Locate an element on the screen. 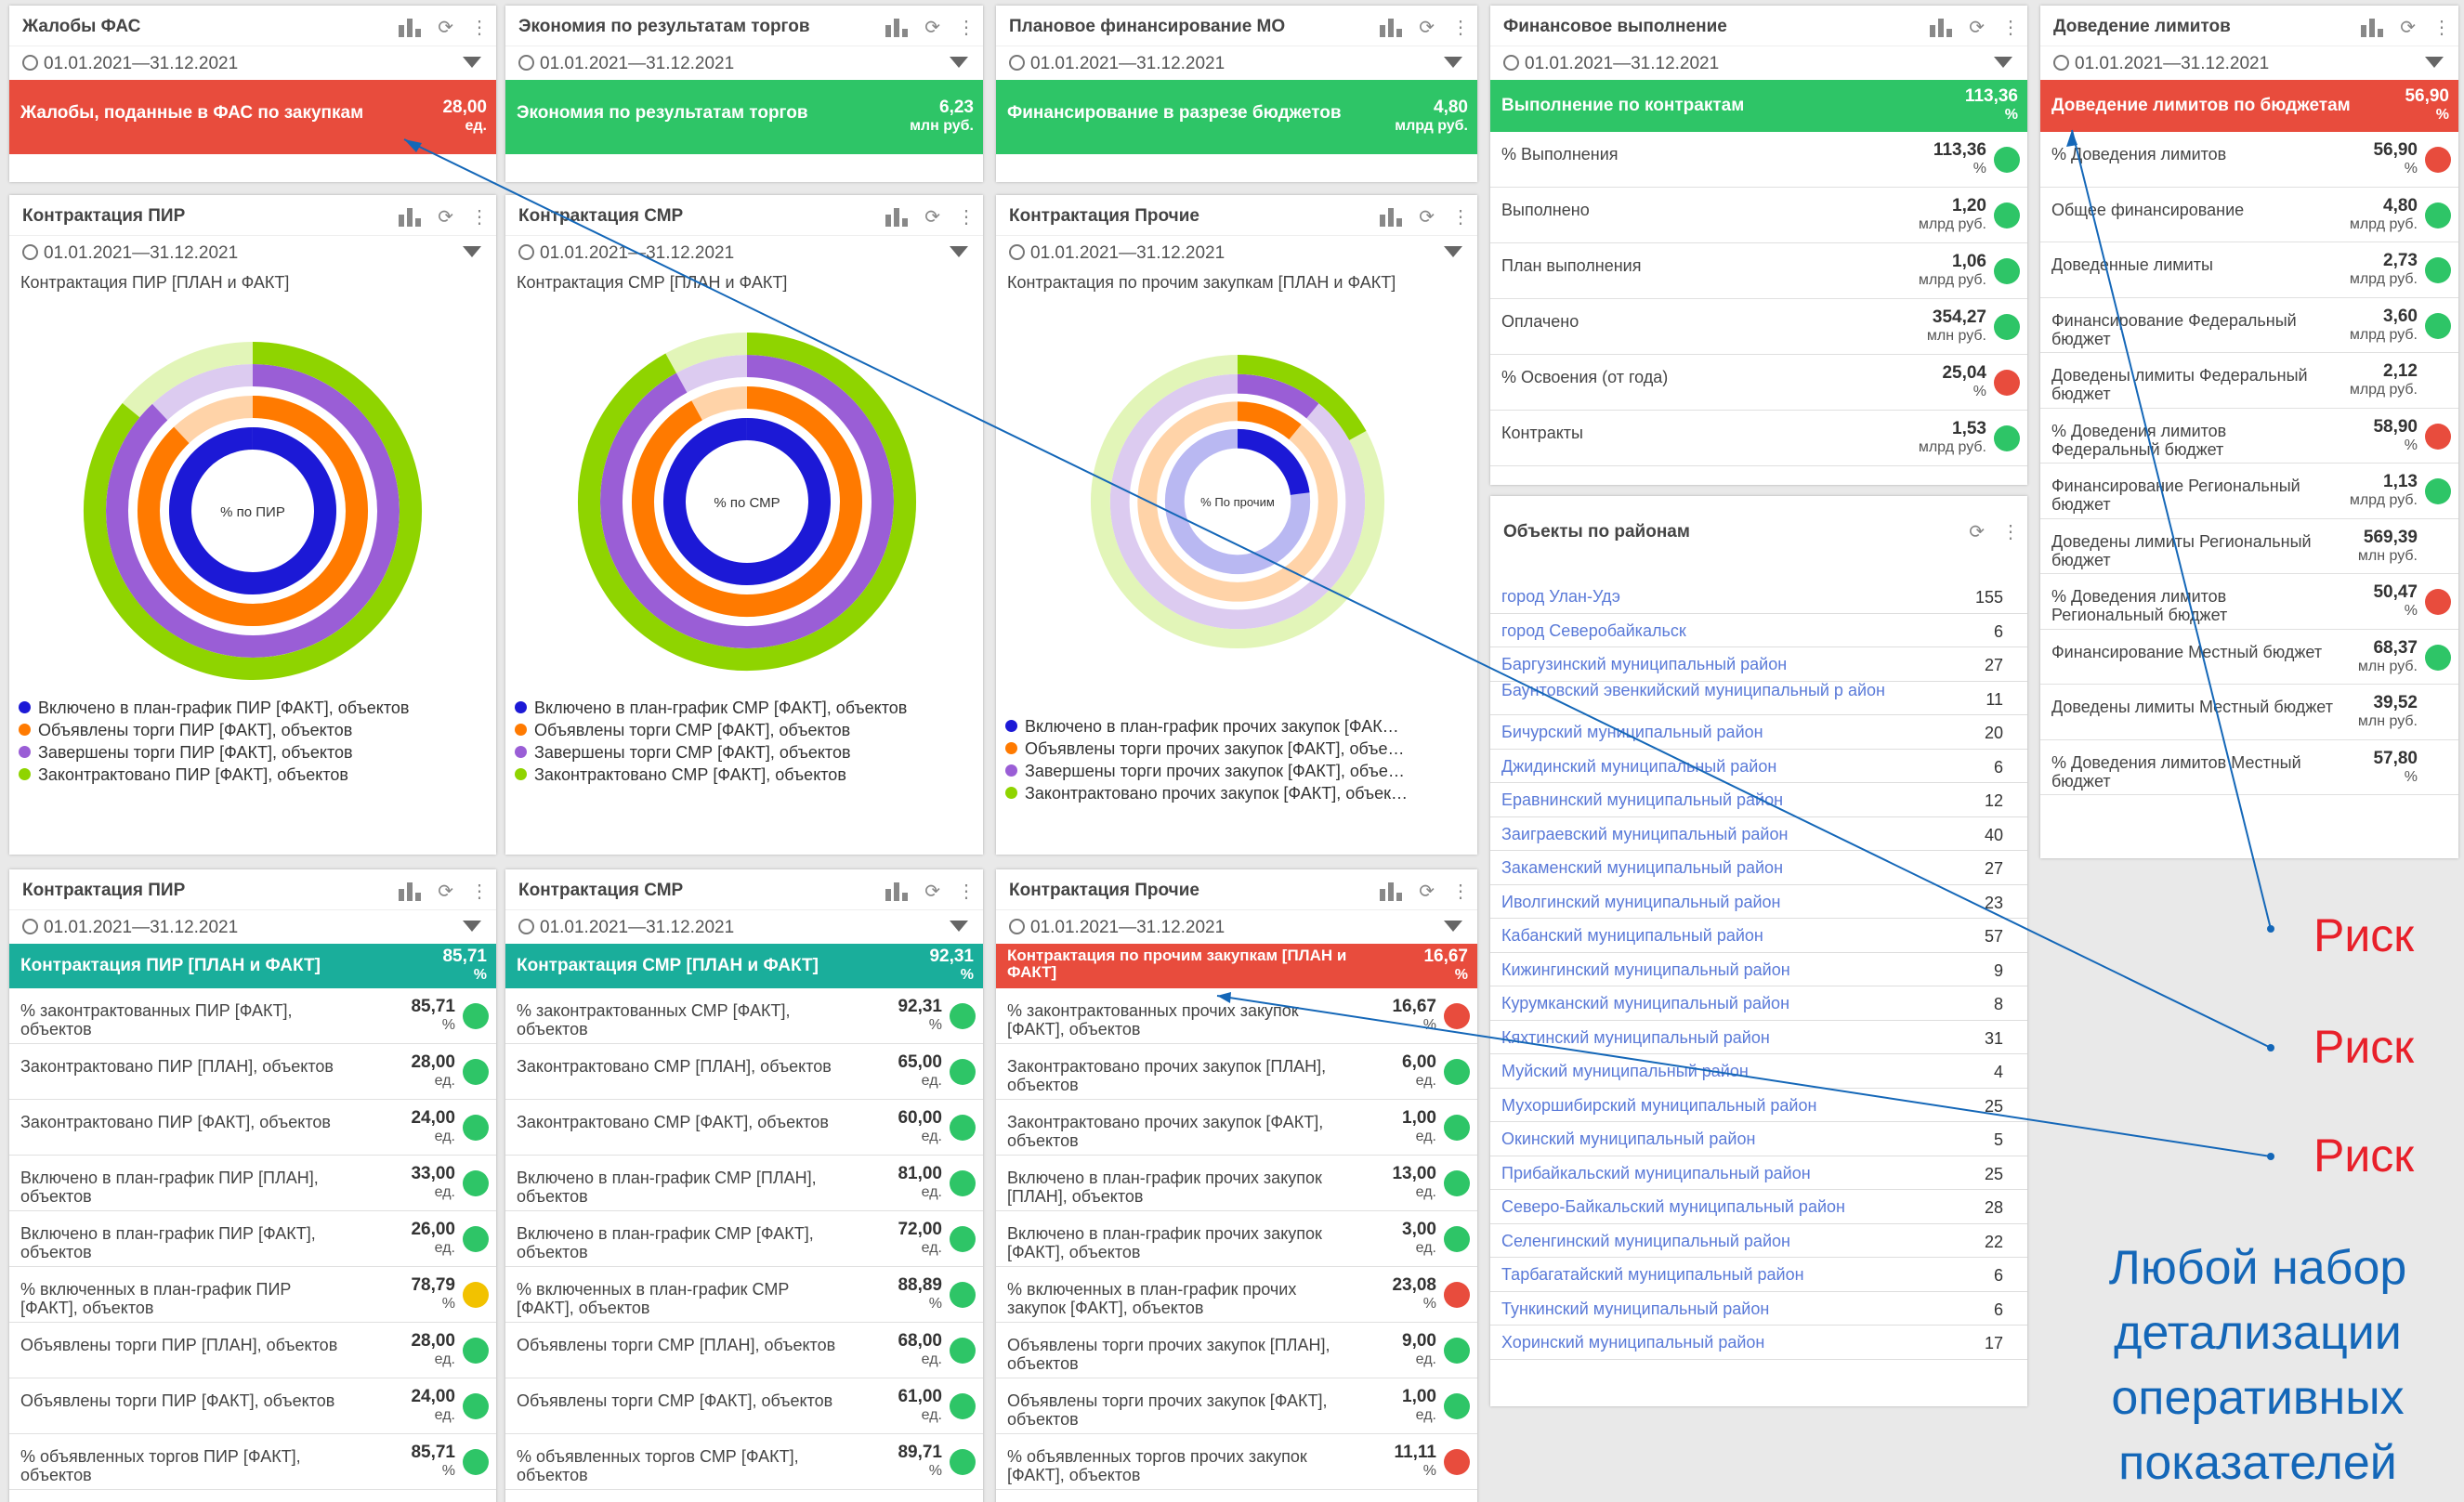  risk-label-3: Риск is located at coordinates (2364, 1156).